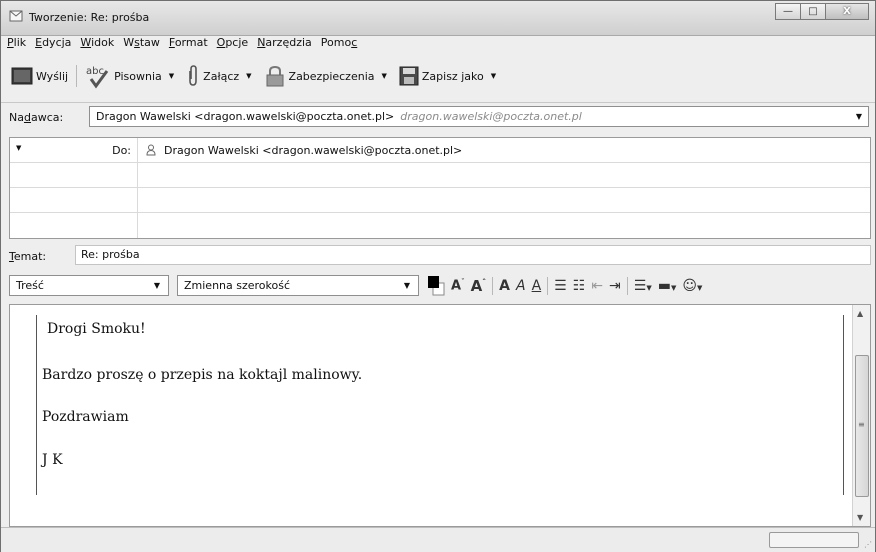 The width and height of the screenshot is (876, 552). I want to click on spell-label: Pisownia, so click(138, 76).